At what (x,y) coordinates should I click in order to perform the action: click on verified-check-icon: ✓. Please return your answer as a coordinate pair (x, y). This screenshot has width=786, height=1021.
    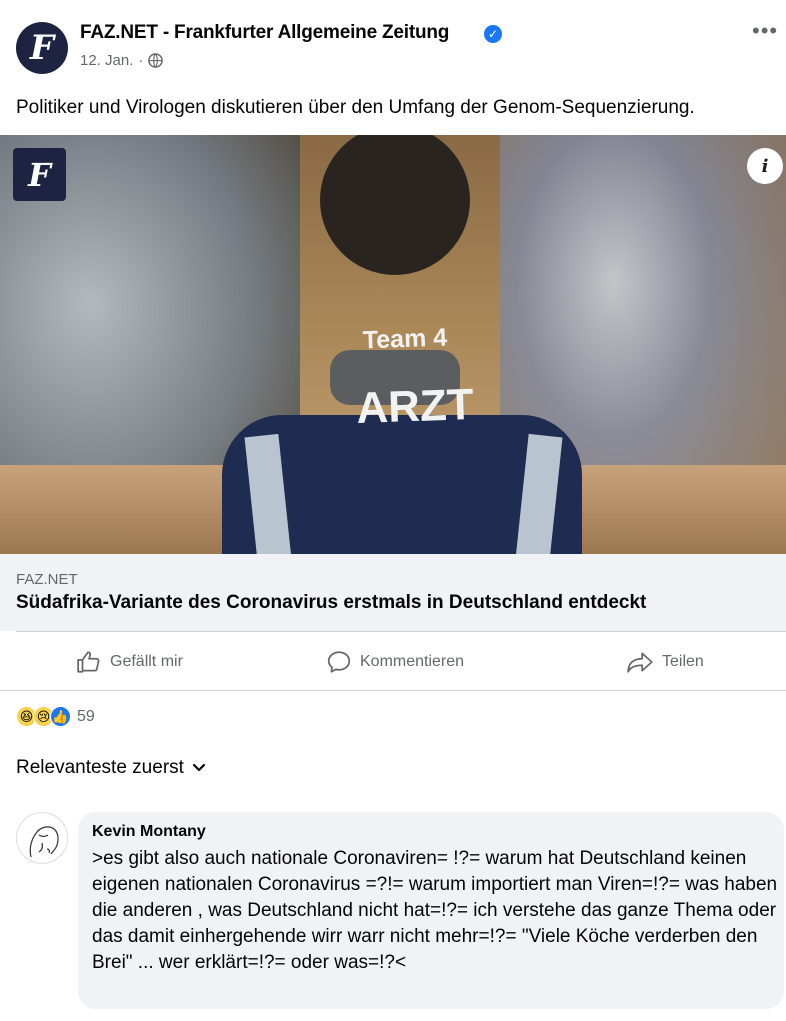
    Looking at the image, I should click on (493, 34).